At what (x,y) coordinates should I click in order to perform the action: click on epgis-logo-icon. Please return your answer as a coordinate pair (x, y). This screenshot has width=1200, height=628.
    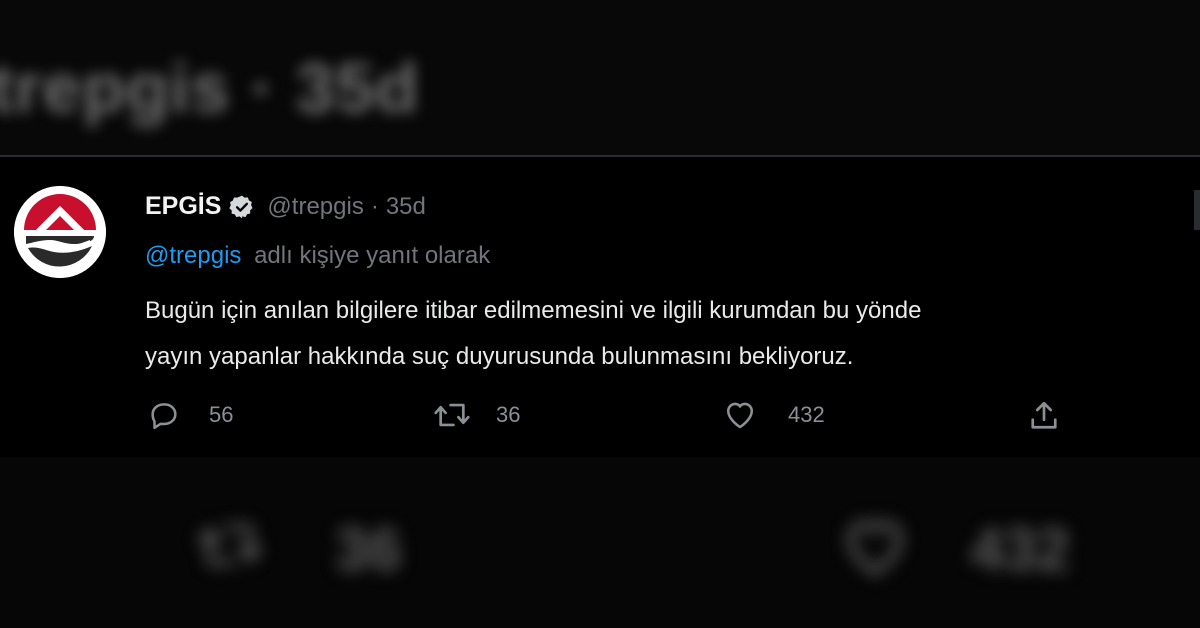
    Looking at the image, I should click on (60, 232).